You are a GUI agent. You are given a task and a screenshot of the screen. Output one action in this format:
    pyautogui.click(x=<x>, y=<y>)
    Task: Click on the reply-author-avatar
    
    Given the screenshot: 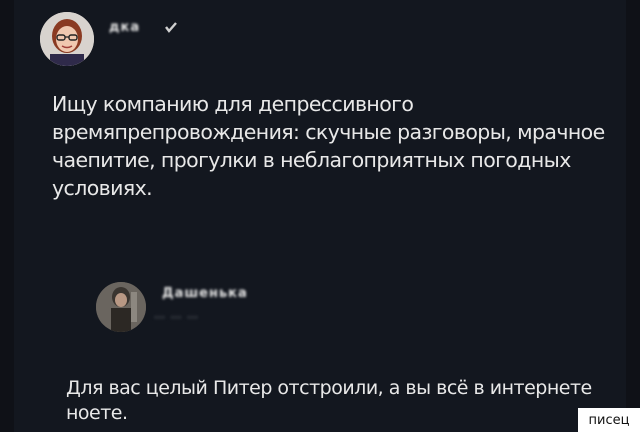 What is the action you would take?
    pyautogui.click(x=121, y=307)
    